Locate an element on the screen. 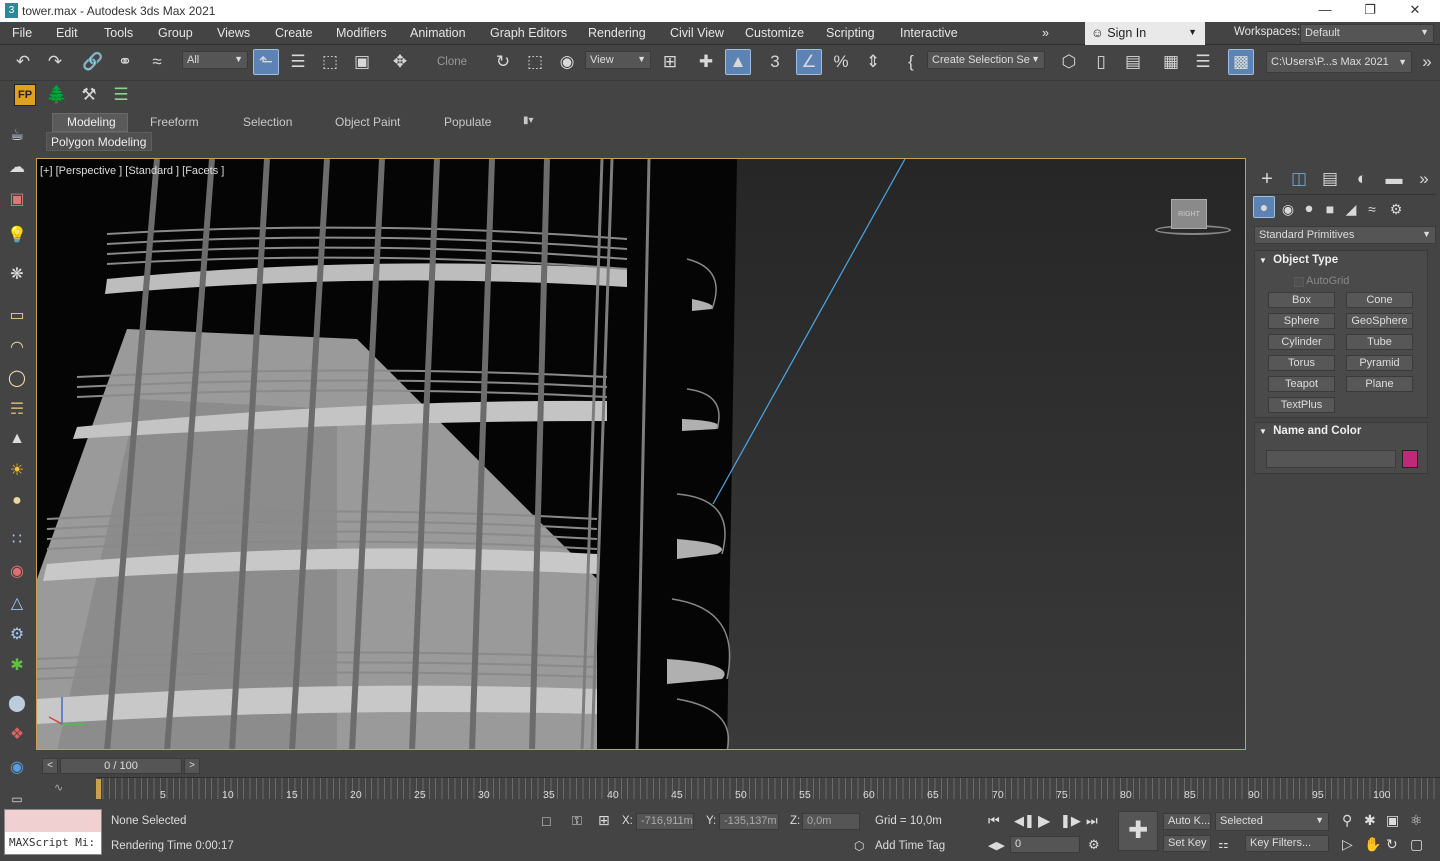  current-frame-marker is located at coordinates (98, 789).